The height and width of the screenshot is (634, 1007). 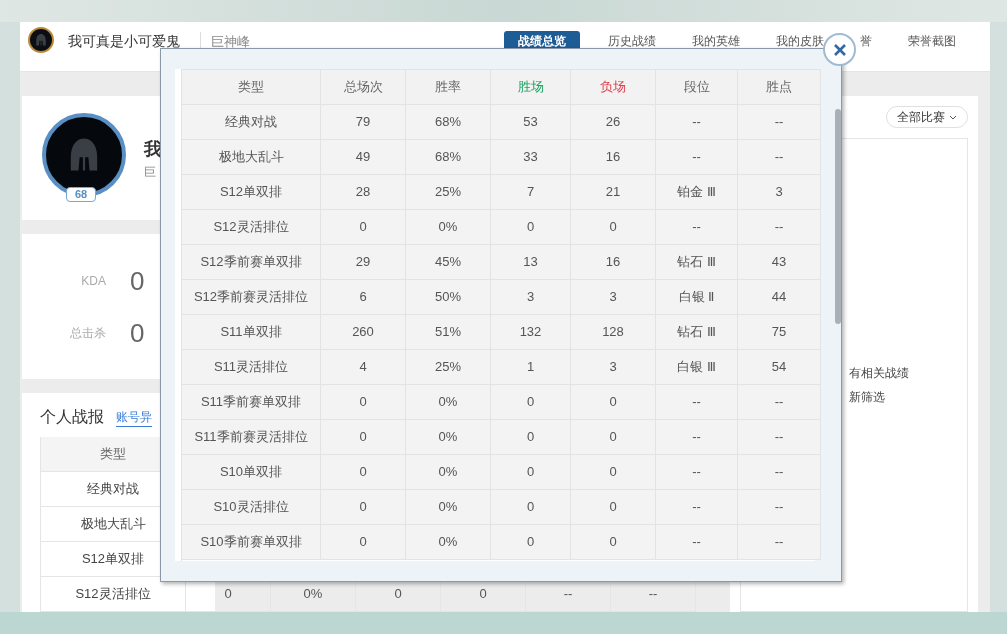 What do you see at coordinates (363, 262) in the screenshot?
I see `table-cell: 29` at bounding box center [363, 262].